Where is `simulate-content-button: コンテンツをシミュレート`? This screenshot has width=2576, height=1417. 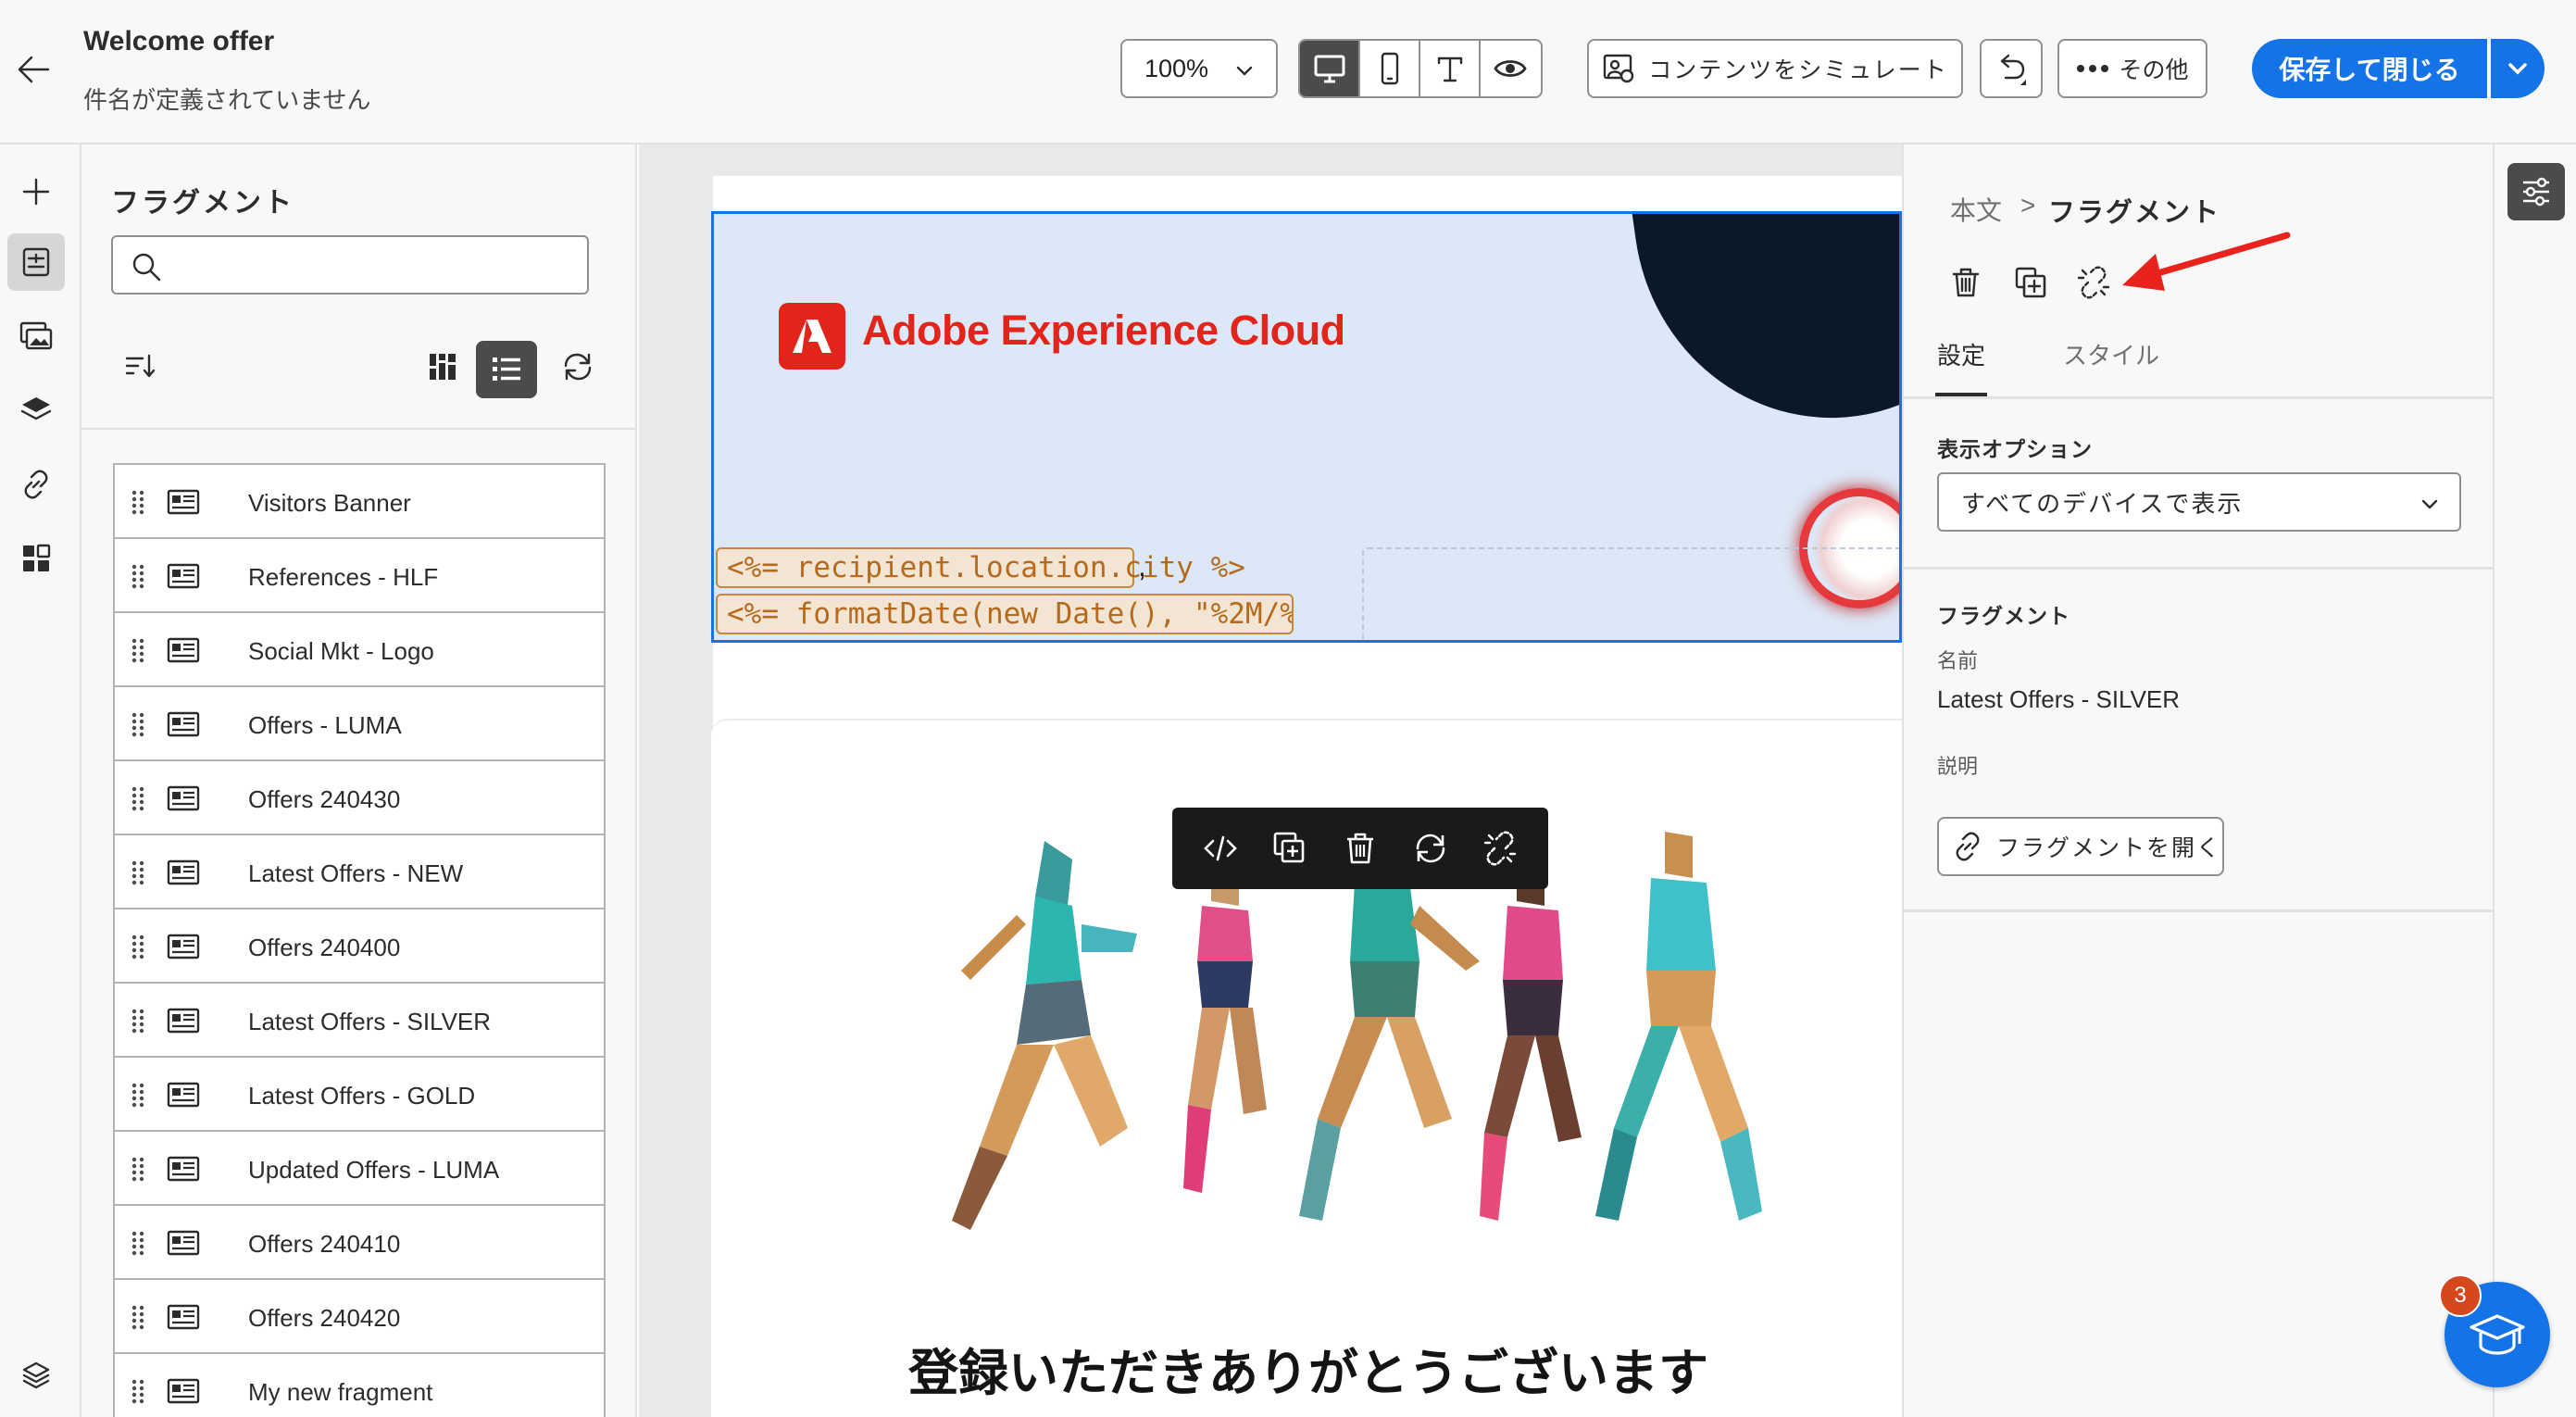
simulate-content-button: コンテンツをシミュレート is located at coordinates (1775, 68).